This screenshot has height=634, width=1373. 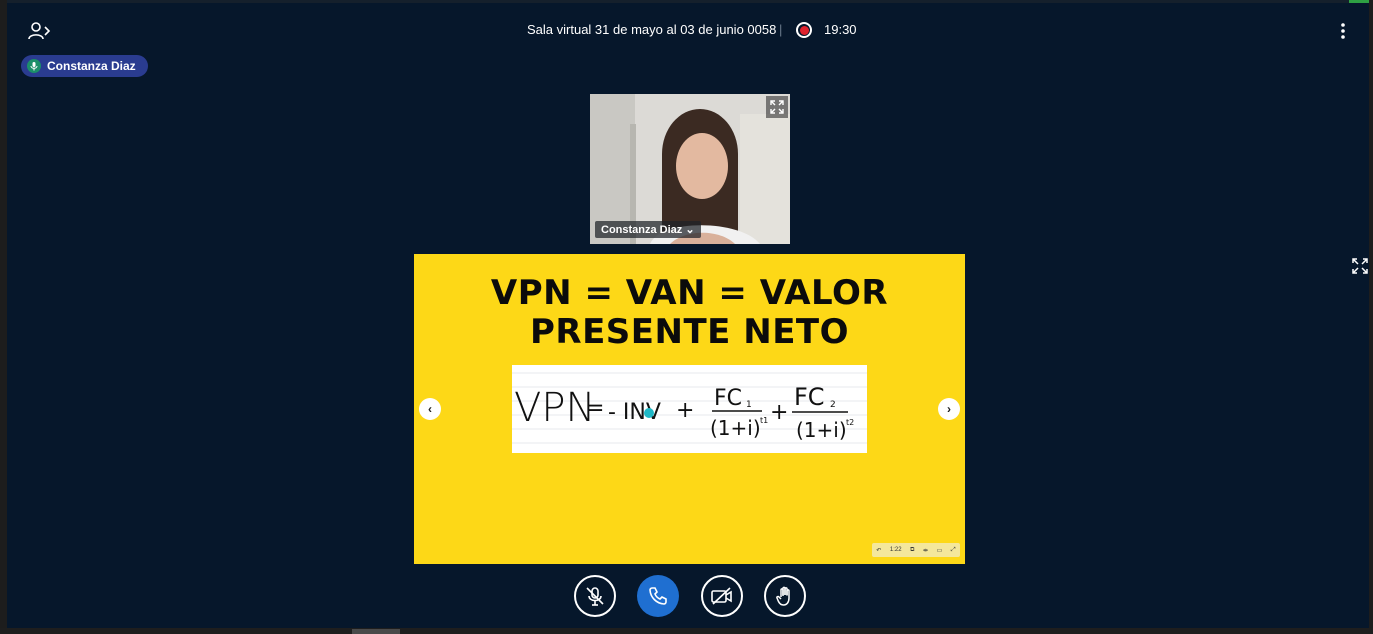 I want to click on formula-plus-2: +, so click(x=779, y=412).